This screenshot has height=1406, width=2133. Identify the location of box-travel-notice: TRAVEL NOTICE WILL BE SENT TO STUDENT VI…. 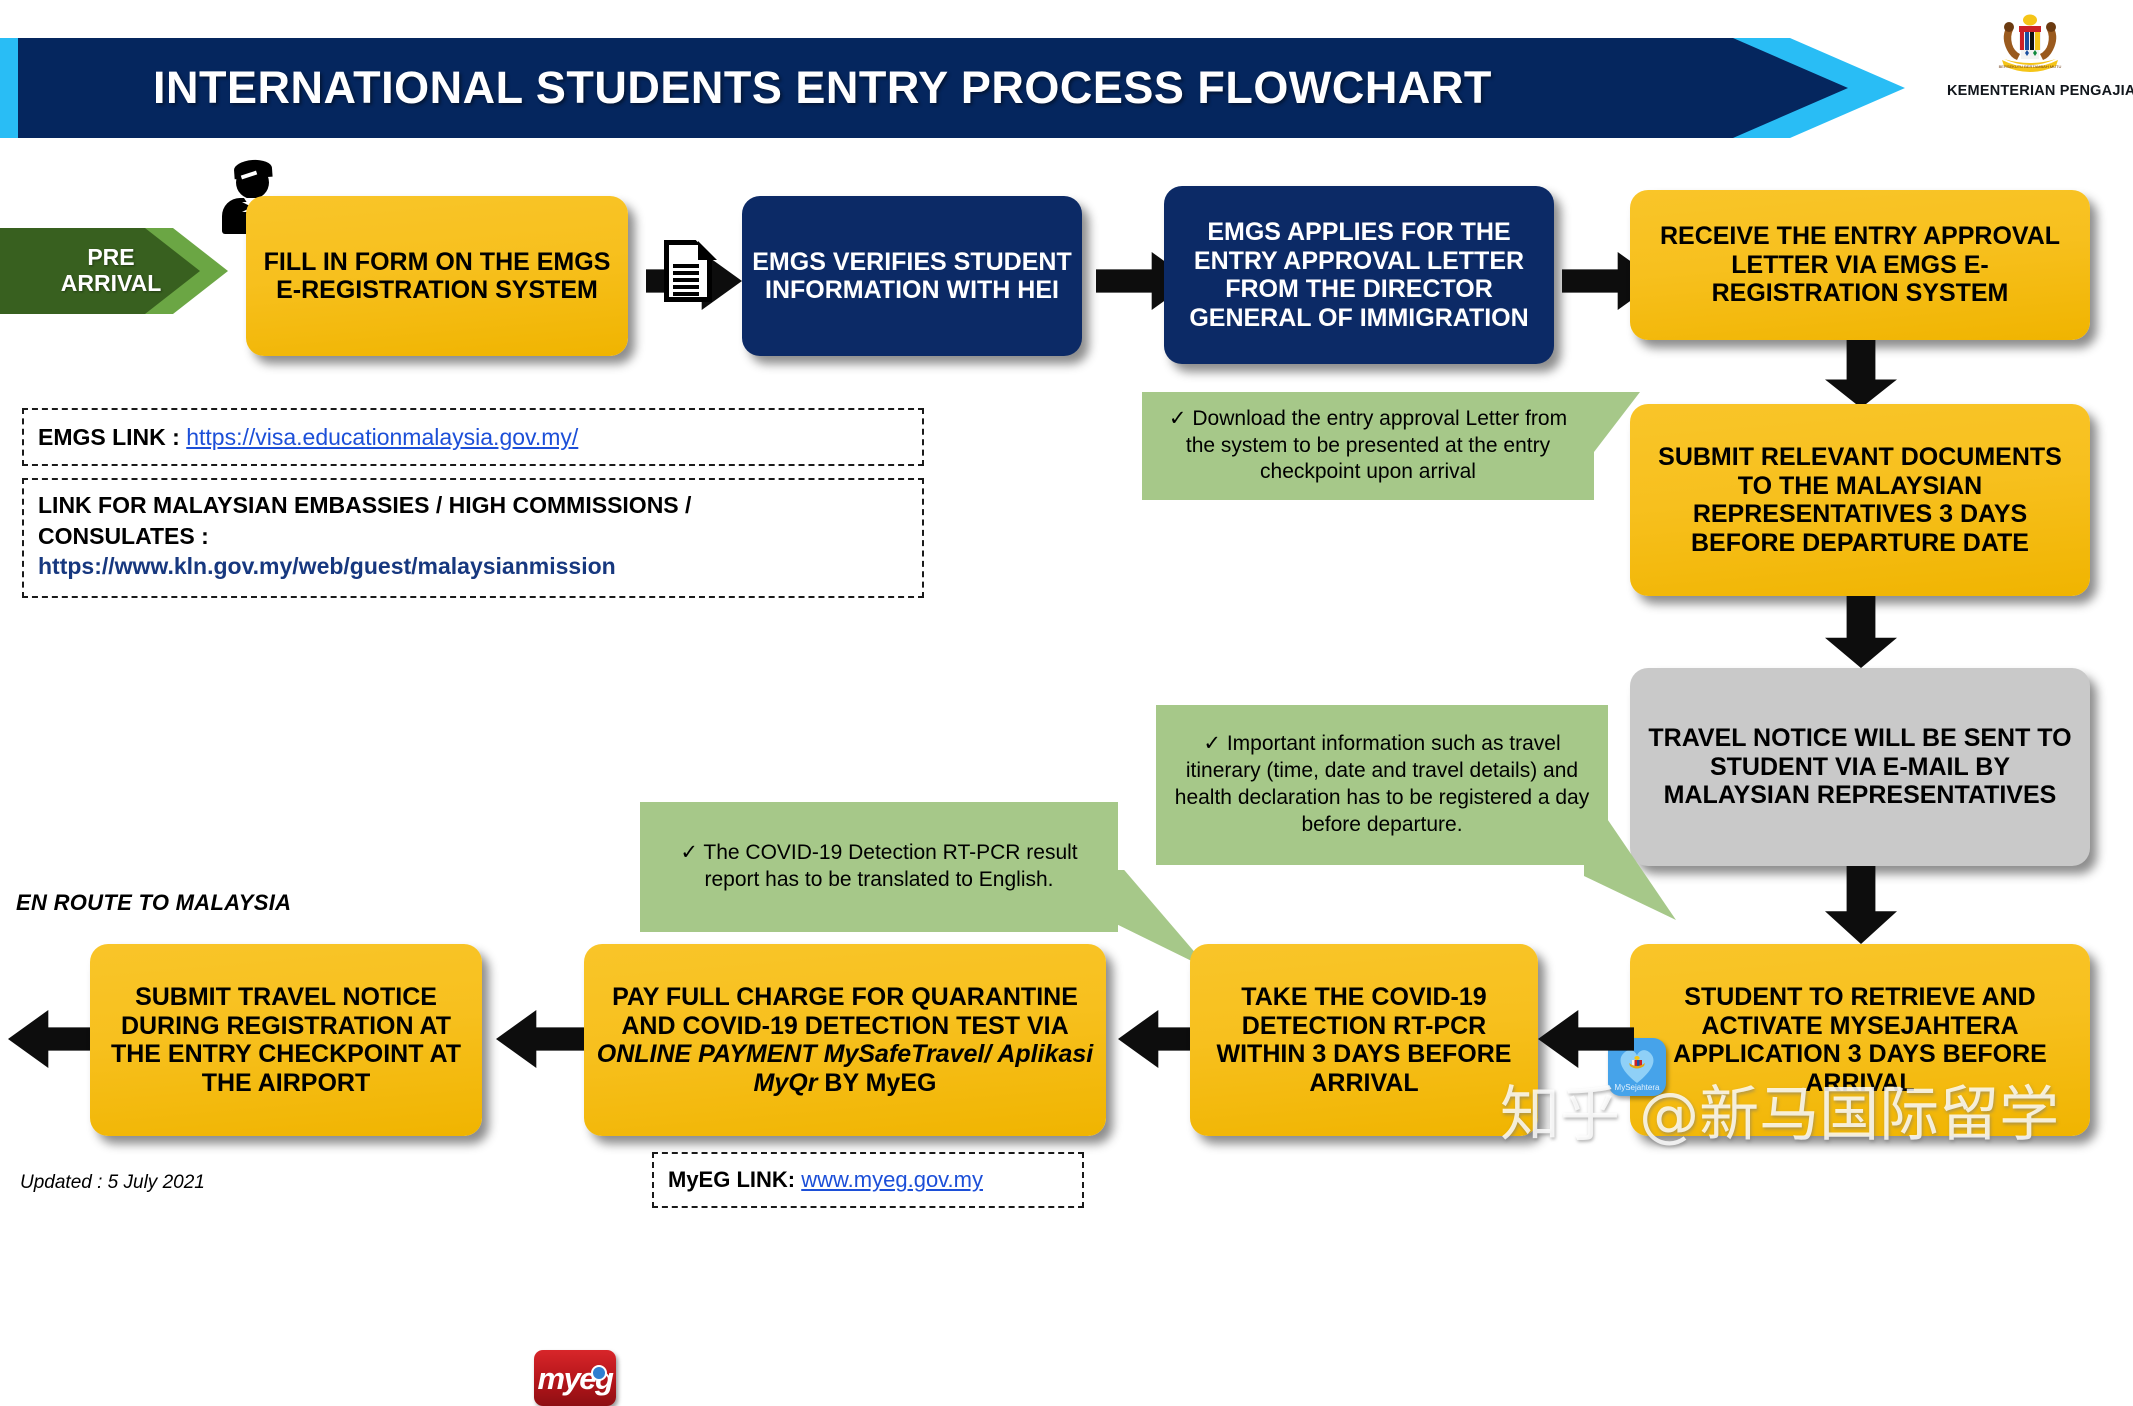
(1860, 767).